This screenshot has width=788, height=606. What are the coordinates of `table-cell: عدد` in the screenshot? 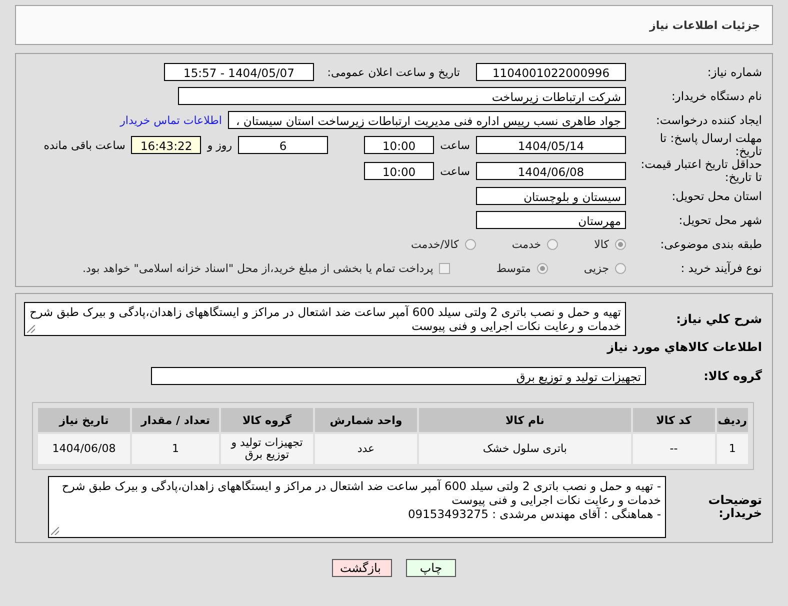 It's located at (366, 449).